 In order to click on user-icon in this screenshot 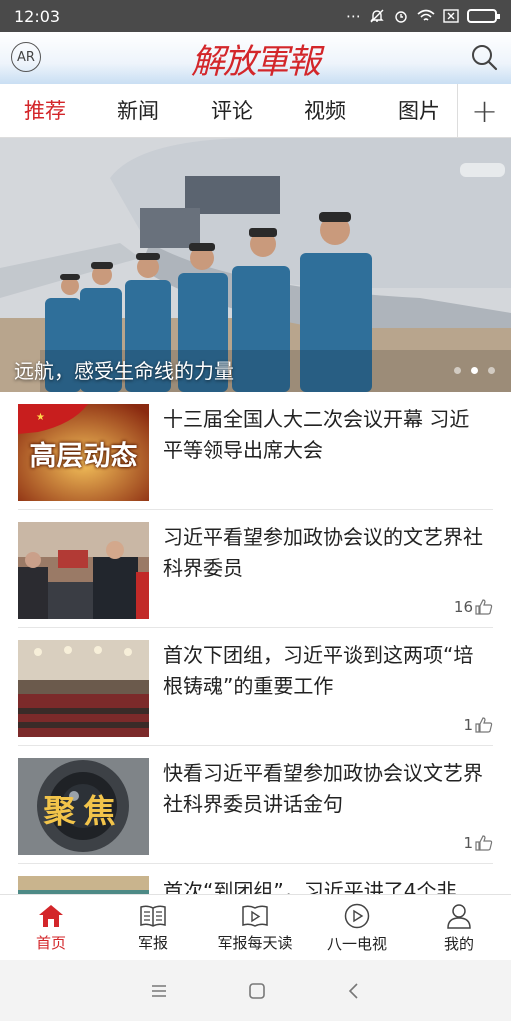, I will do `click(459, 916)`.